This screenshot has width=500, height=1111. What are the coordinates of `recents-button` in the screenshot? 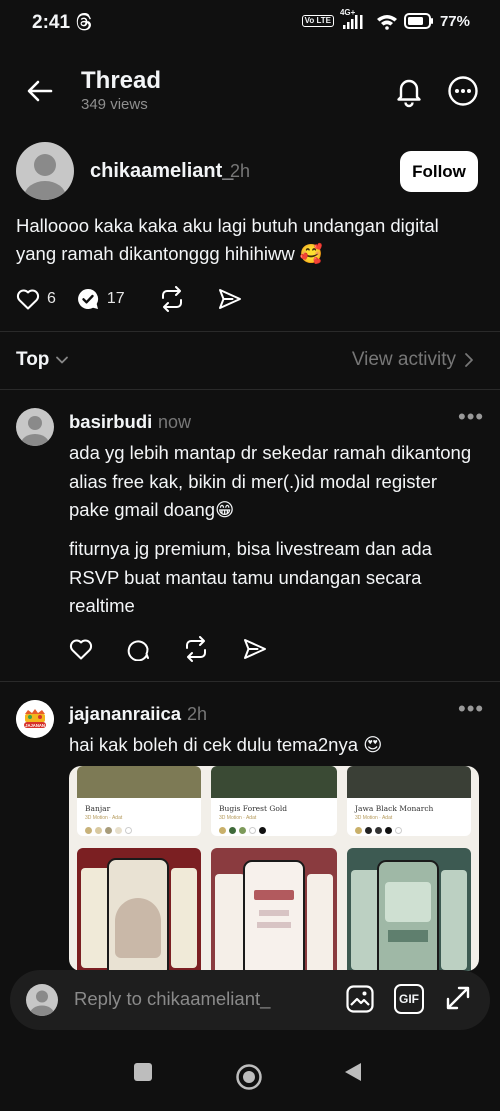 It's located at (143, 1072).